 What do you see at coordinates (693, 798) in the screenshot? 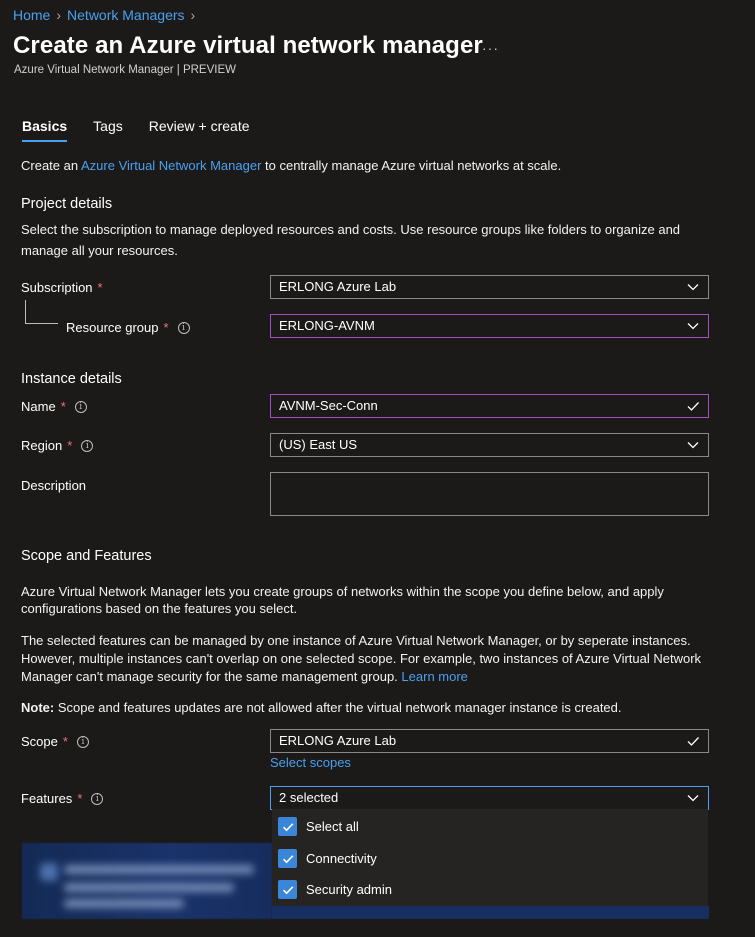
I see `chevron-up-icon` at bounding box center [693, 798].